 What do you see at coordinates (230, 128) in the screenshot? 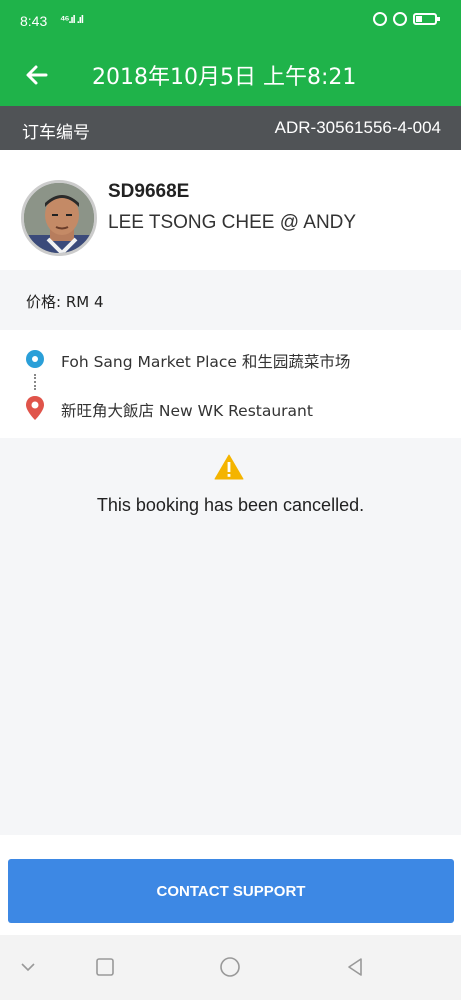
I see `booking-reference-bar: 订车编号 ADR-30561556-4-004` at bounding box center [230, 128].